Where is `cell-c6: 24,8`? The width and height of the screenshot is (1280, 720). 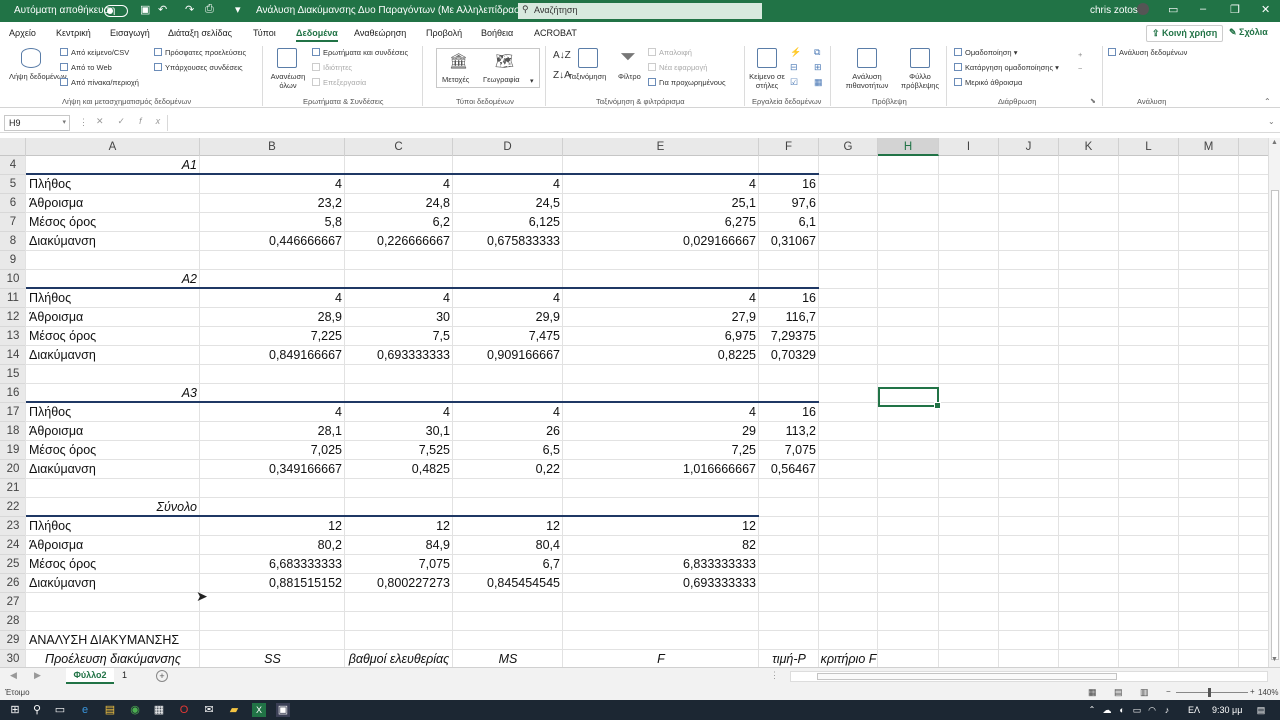
cell-c6: 24,8 is located at coordinates (399, 203).